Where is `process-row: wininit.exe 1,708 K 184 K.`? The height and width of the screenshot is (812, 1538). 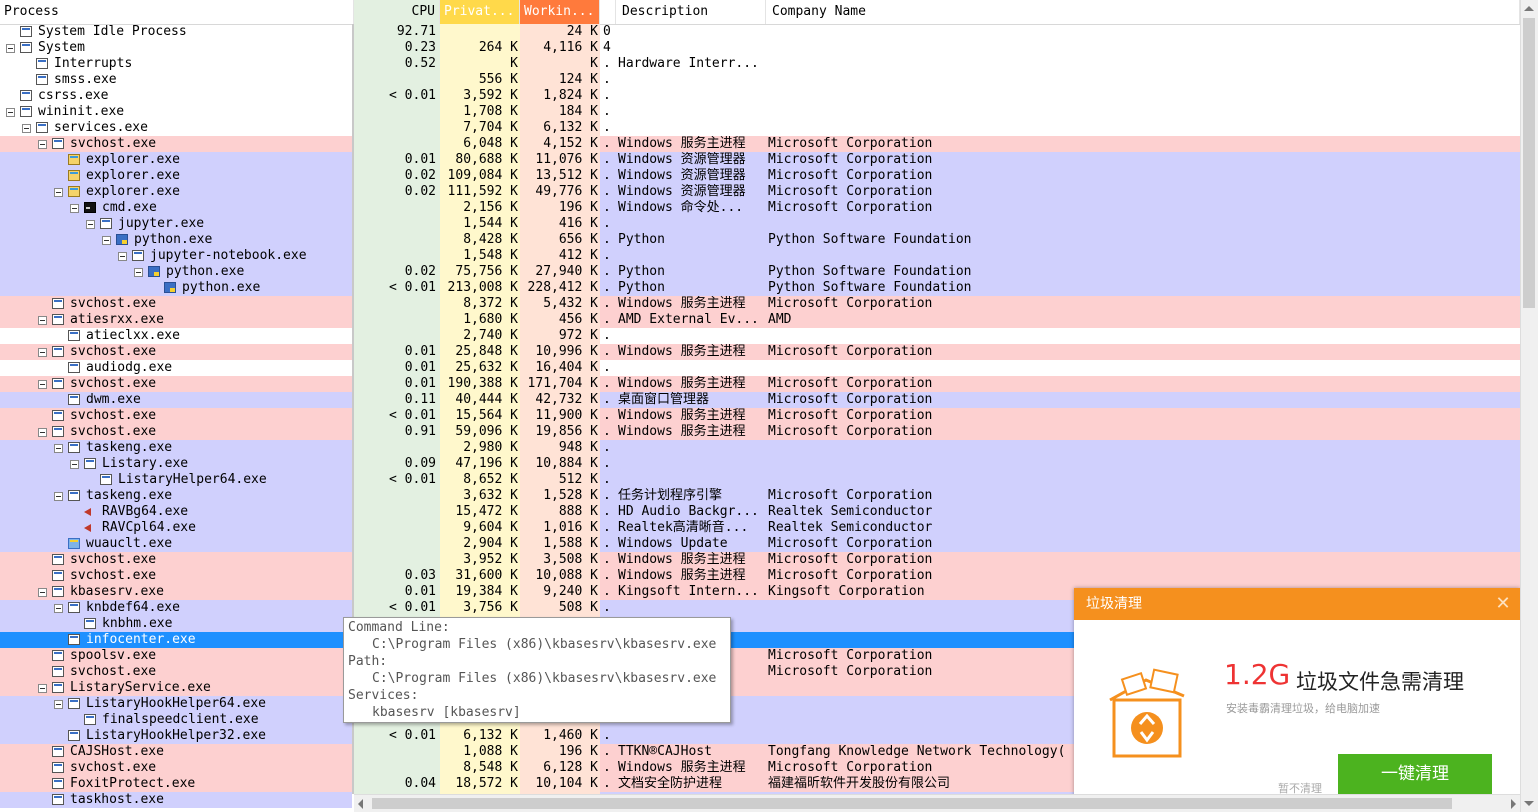 process-row: wininit.exe 1,708 K 184 K. is located at coordinates (760, 112).